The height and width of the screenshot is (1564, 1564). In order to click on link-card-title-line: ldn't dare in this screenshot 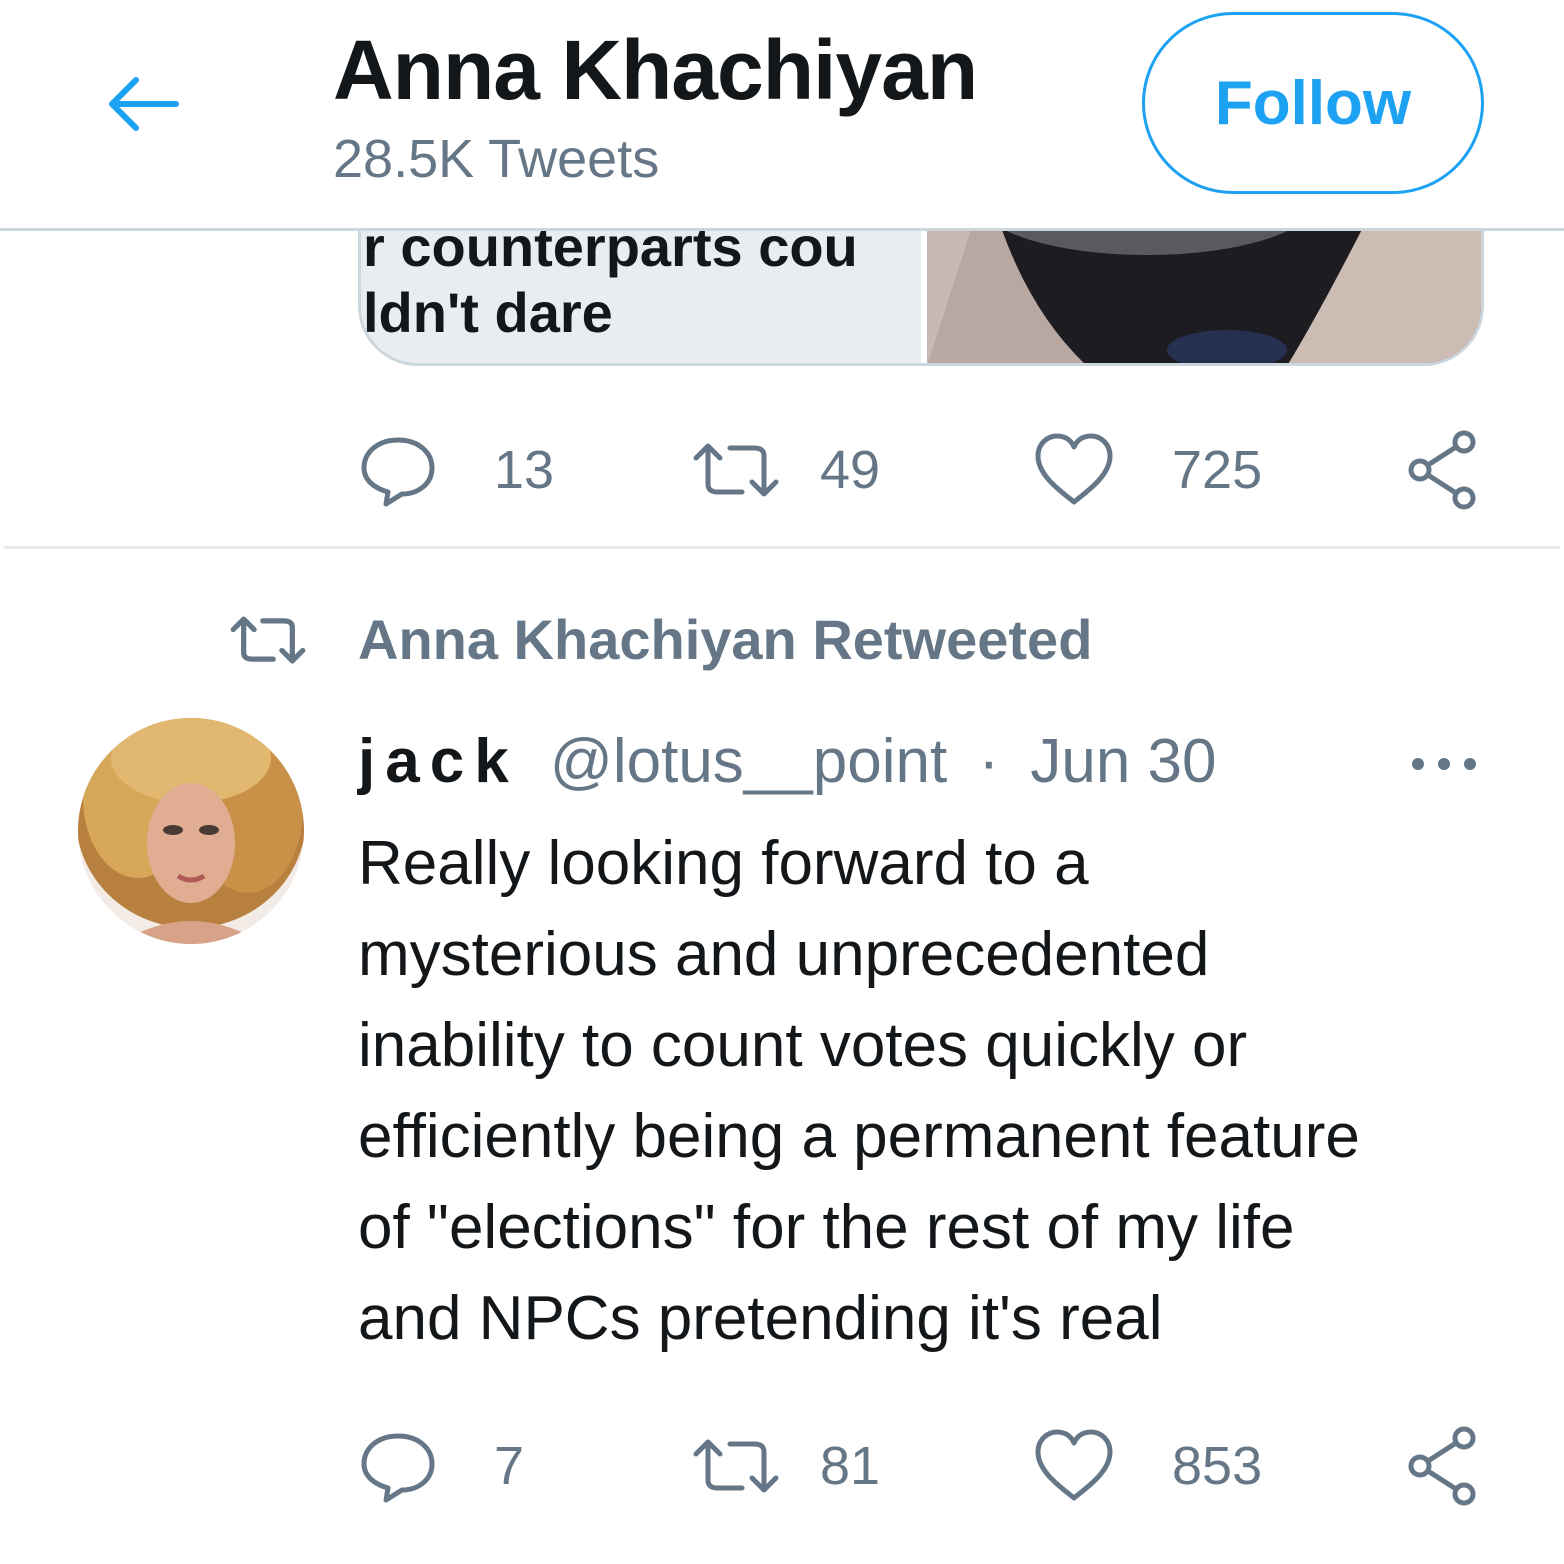, I will do `click(488, 312)`.